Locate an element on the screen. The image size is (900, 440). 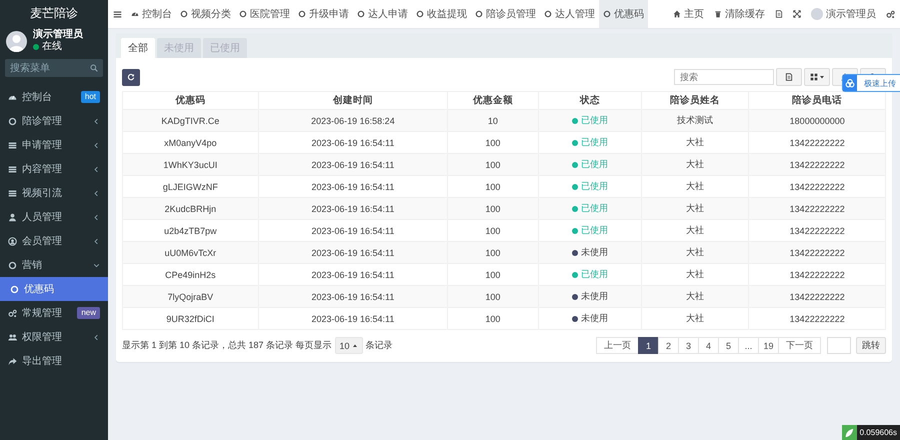
menu-badge: hot is located at coordinates (90, 97).